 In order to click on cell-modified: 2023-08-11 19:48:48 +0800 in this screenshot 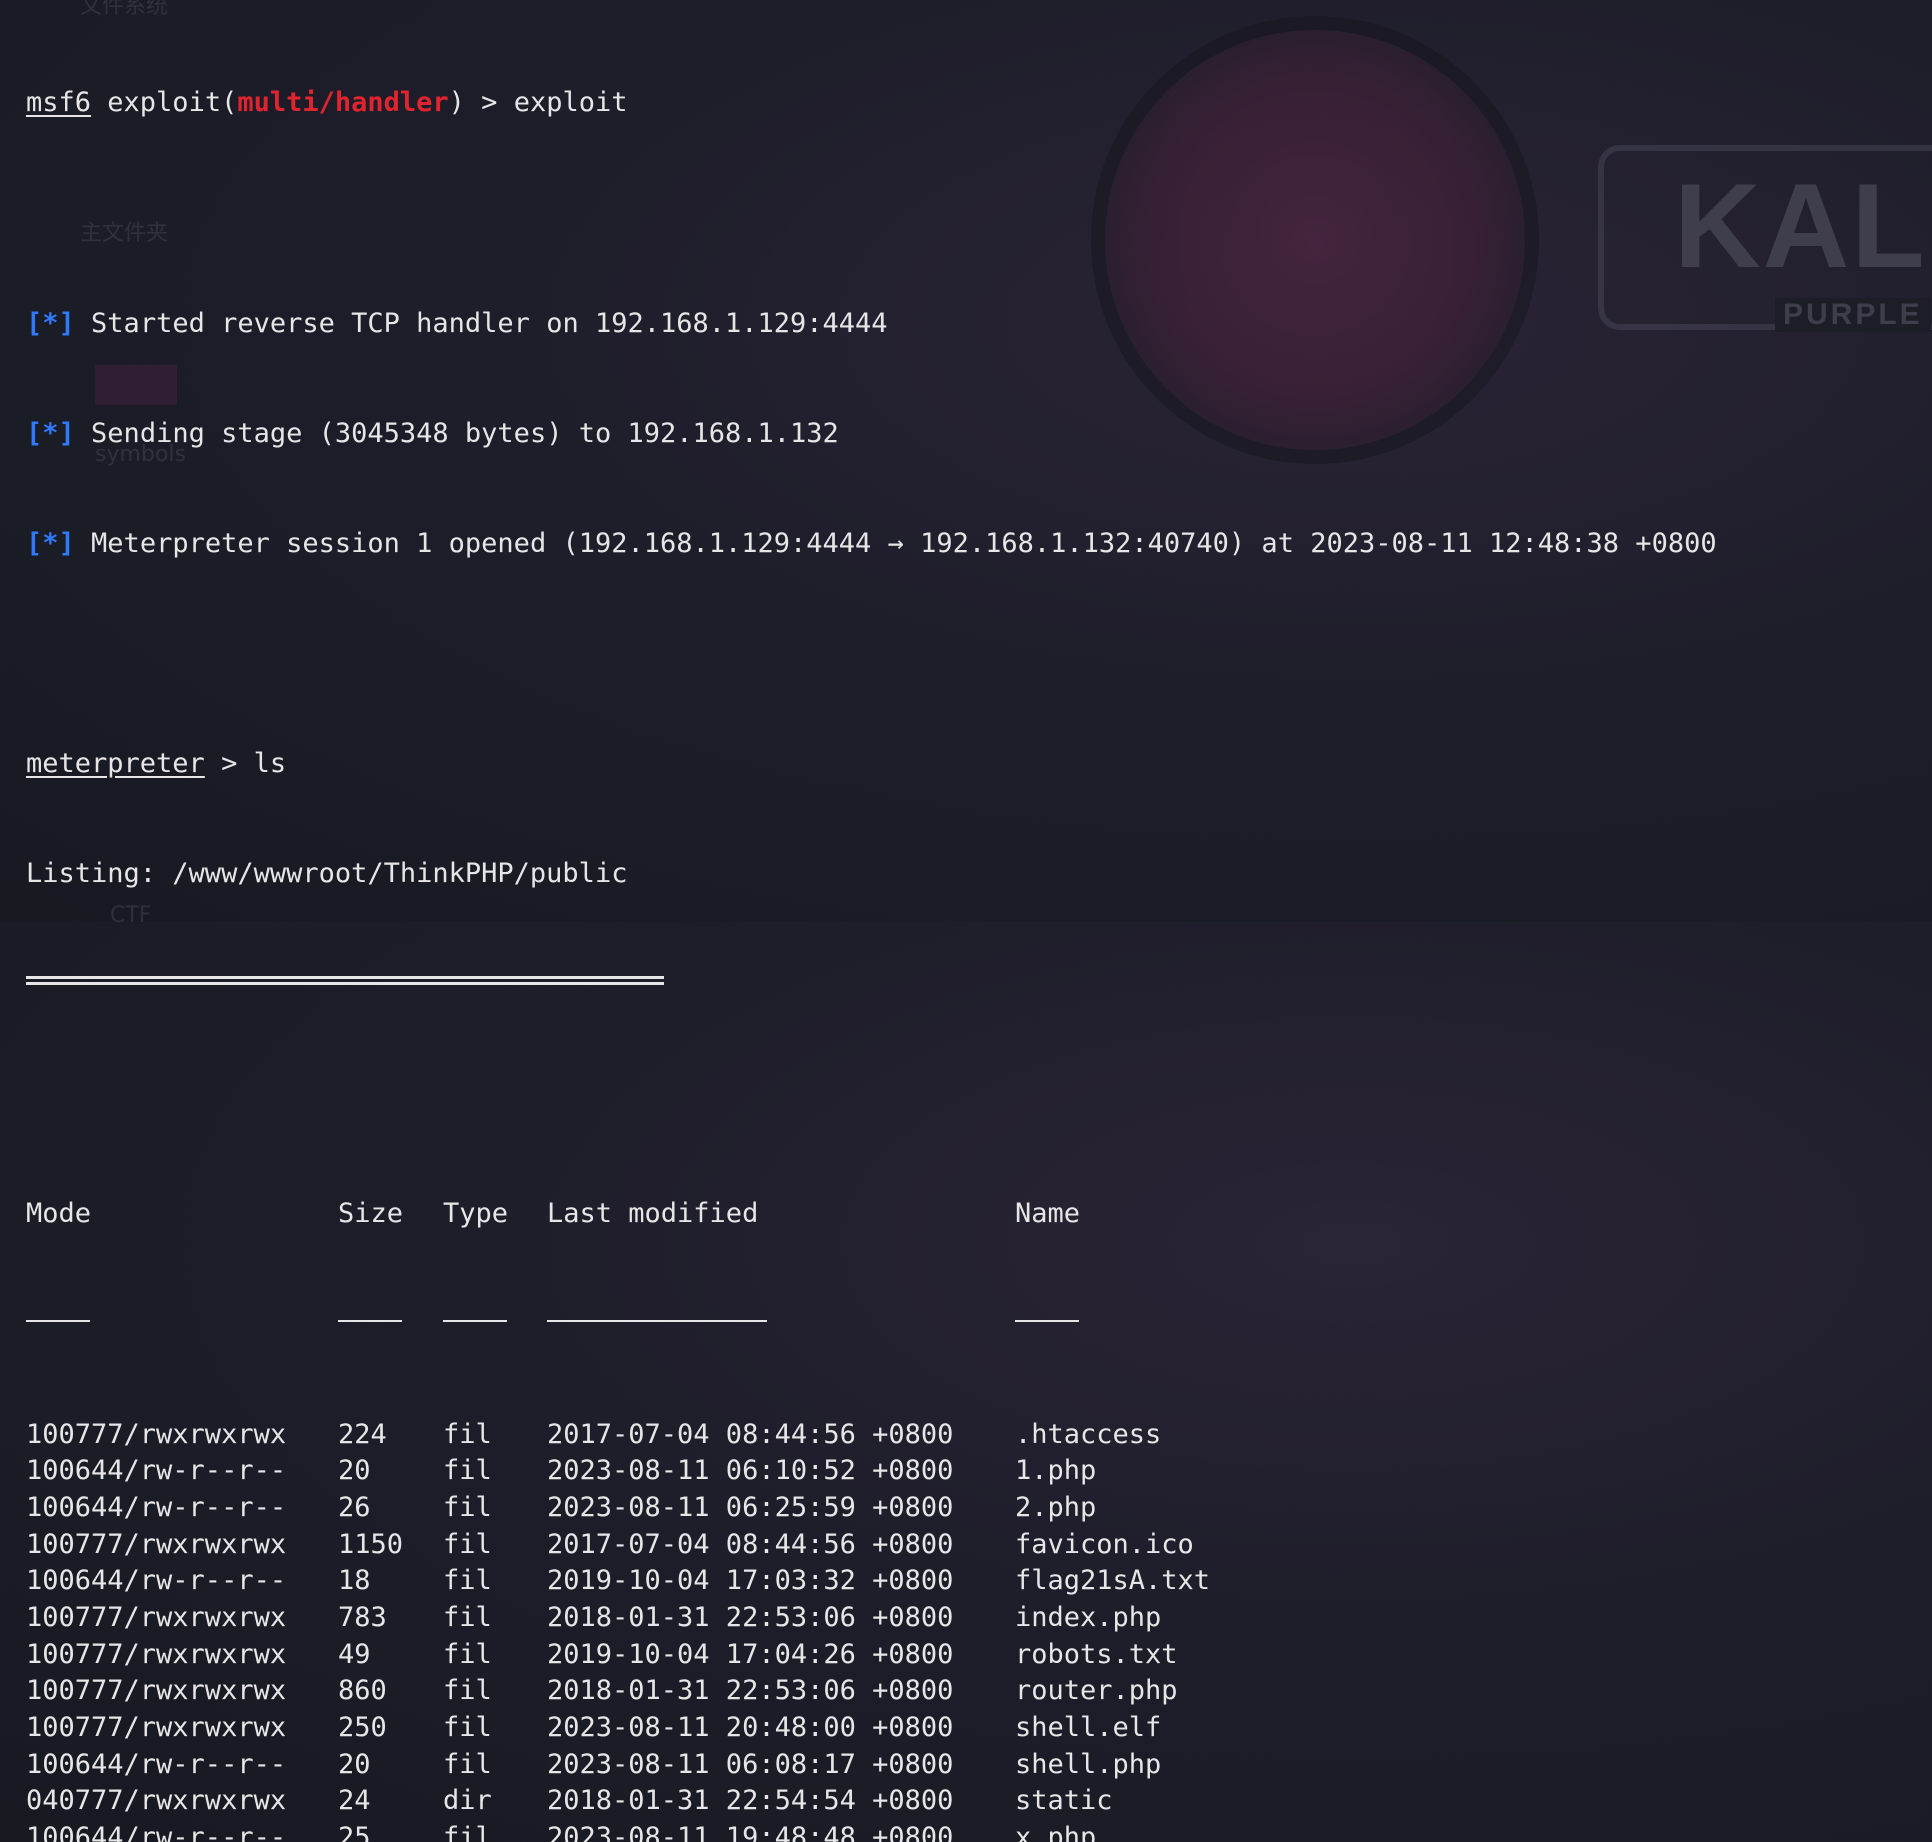, I will do `click(750, 1832)`.